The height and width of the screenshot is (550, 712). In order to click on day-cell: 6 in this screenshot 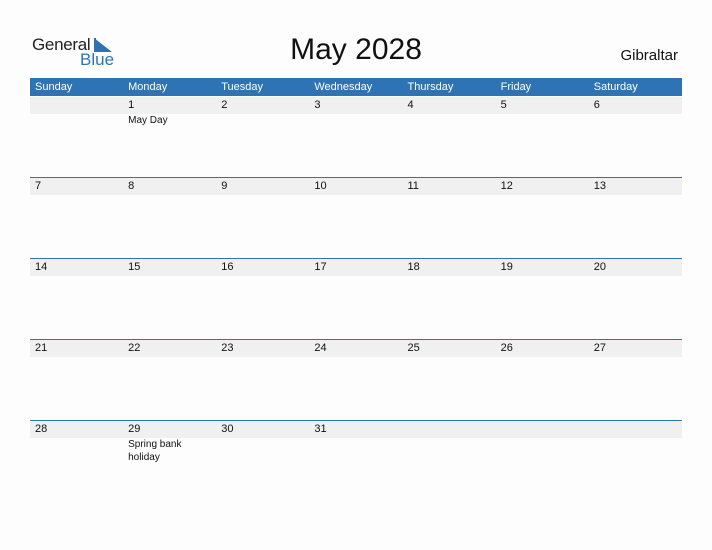, I will do `click(635, 137)`.